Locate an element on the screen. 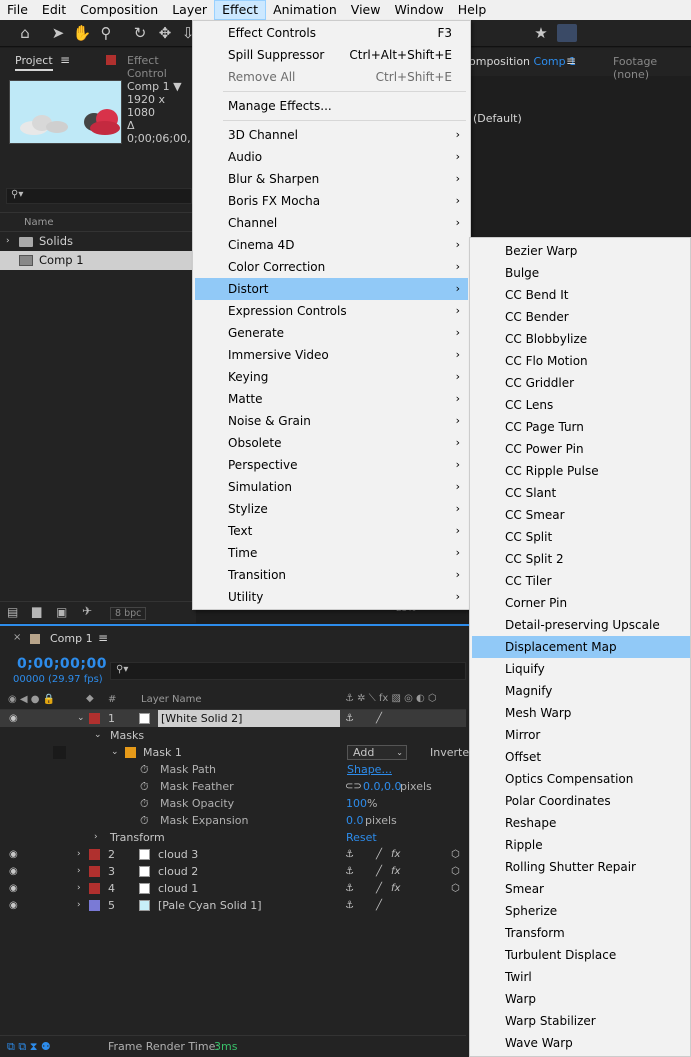  tab-footage: Footage (none) is located at coordinates (652, 68).